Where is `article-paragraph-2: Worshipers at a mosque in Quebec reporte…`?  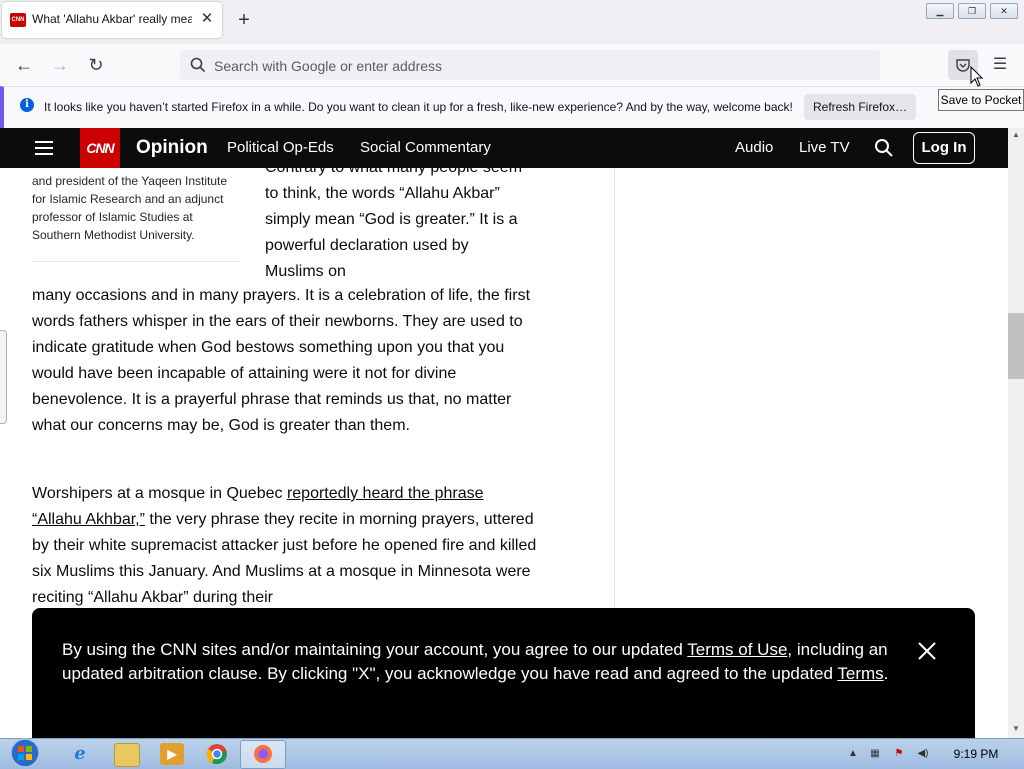 article-paragraph-2: Worshipers at a mosque in Quebec reporte… is located at coordinates (284, 546).